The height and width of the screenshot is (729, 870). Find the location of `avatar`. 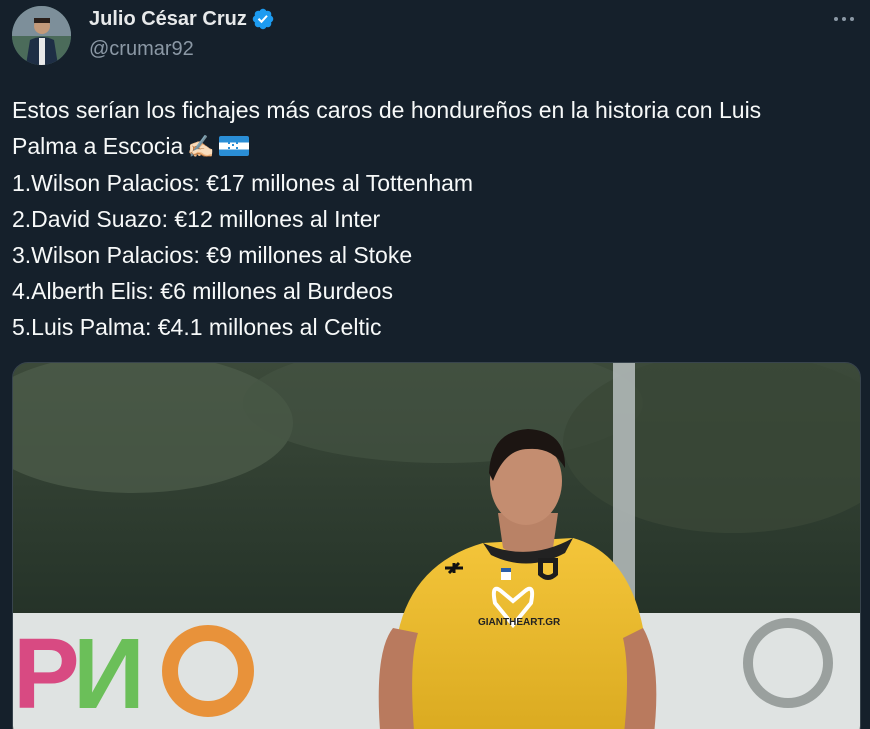

avatar is located at coordinates (41, 35).